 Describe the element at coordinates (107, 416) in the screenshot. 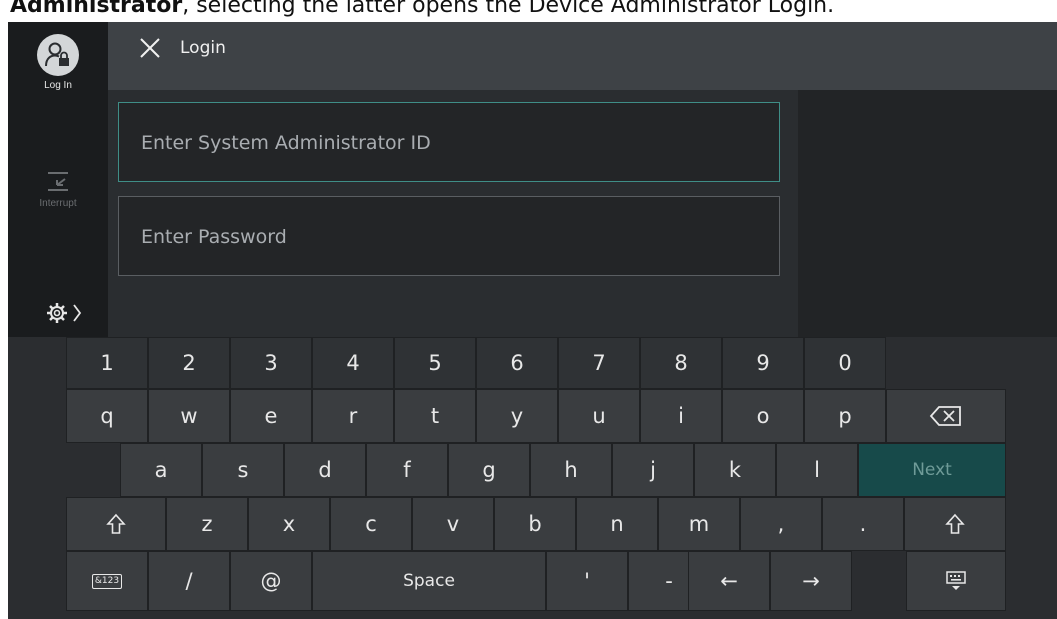

I see `key-q: q` at that location.